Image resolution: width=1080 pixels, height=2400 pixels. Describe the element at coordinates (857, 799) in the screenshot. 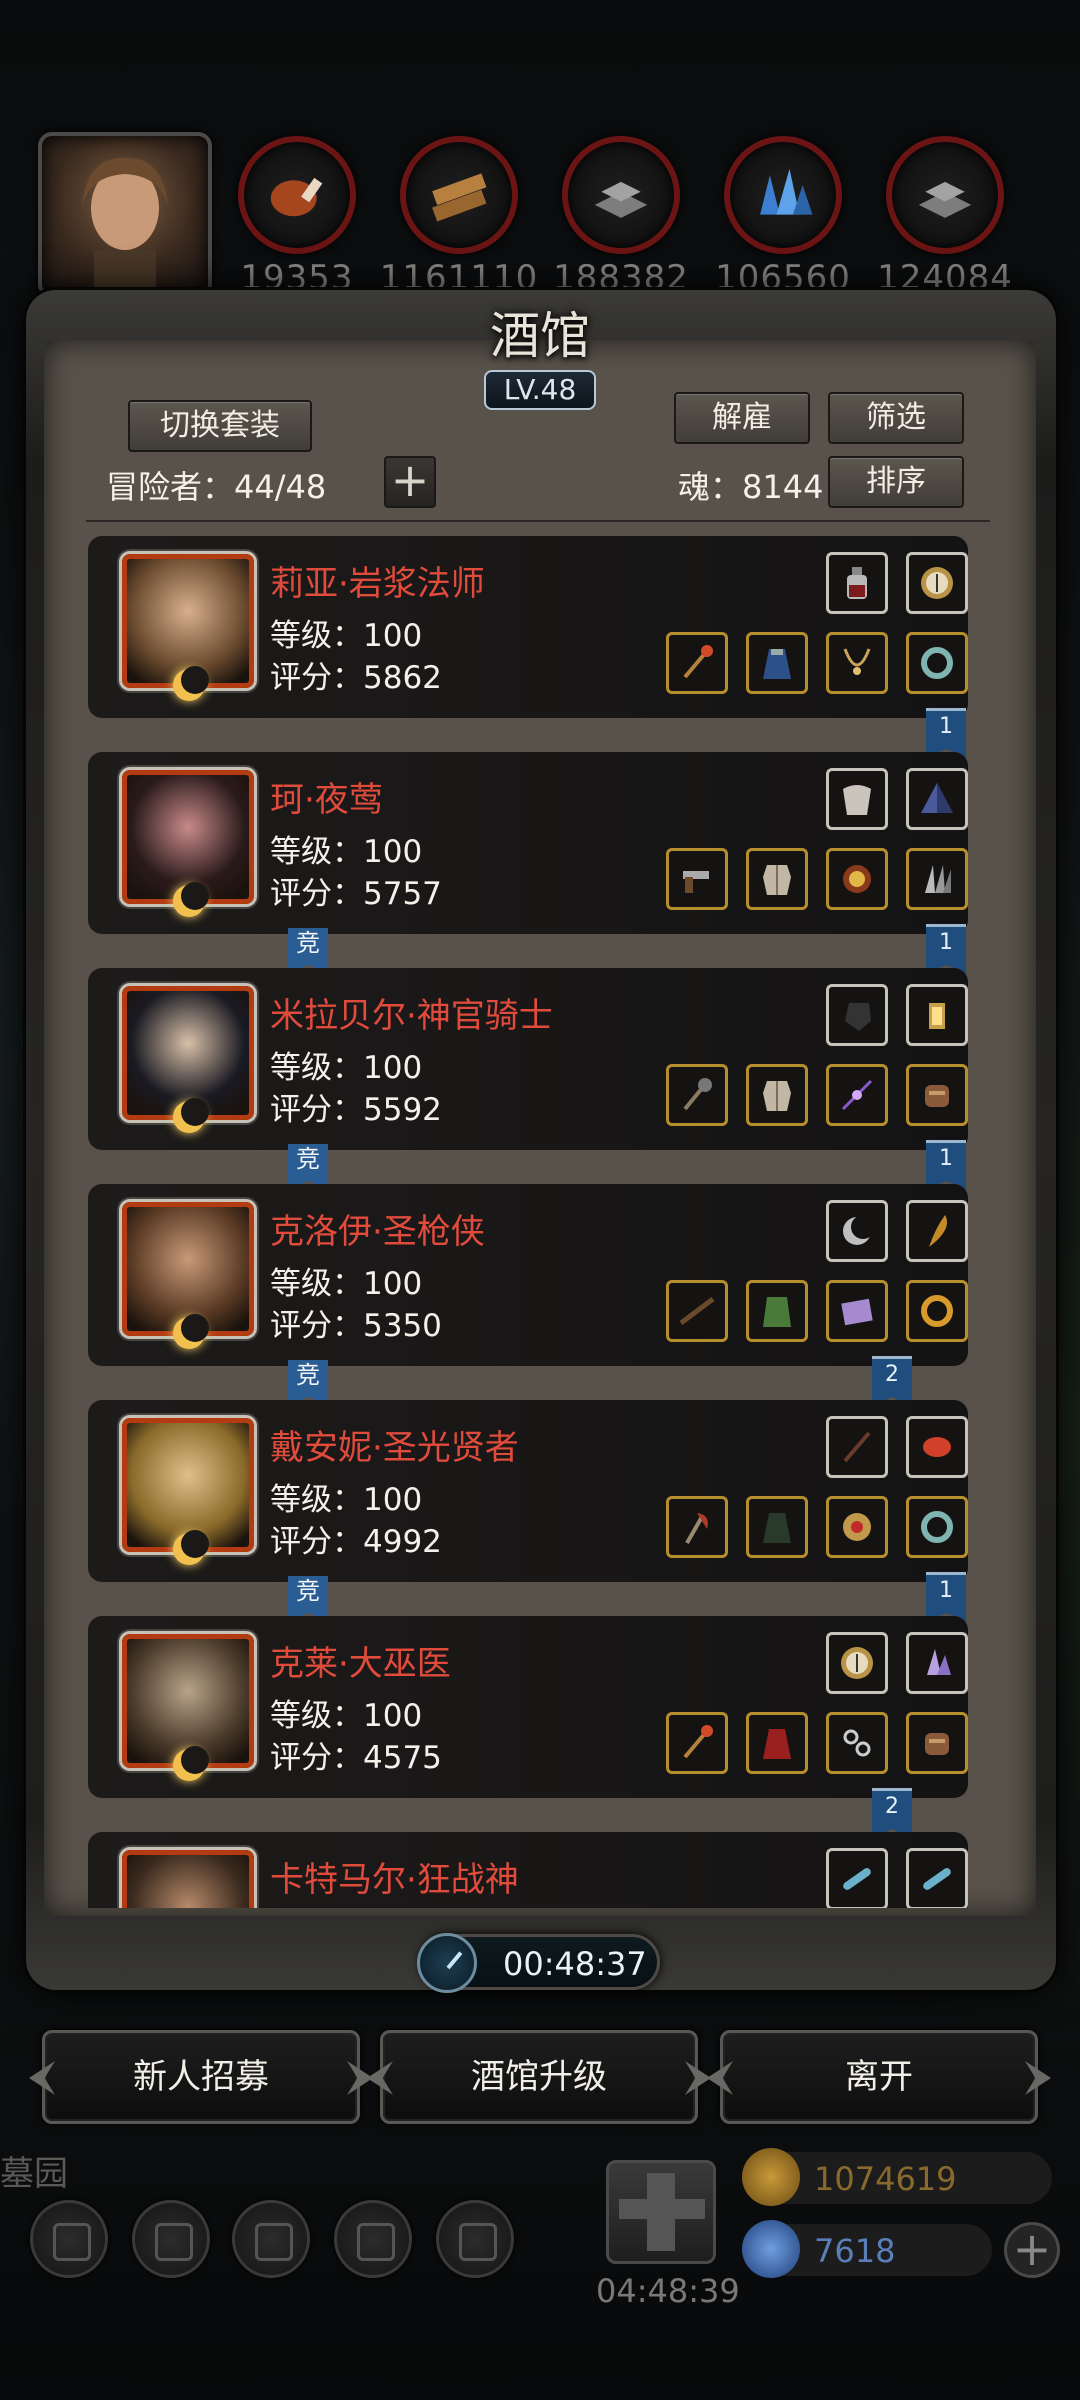

I see `fur-cloak-slot` at that location.